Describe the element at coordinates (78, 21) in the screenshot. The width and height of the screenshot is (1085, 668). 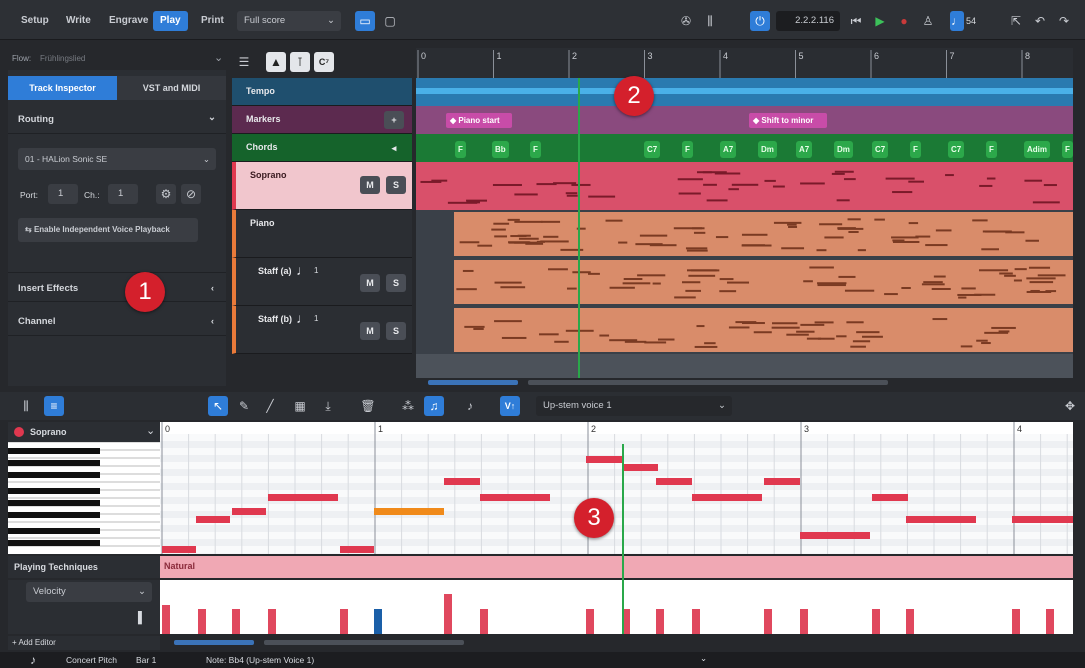
I see `mode-write: Write` at that location.